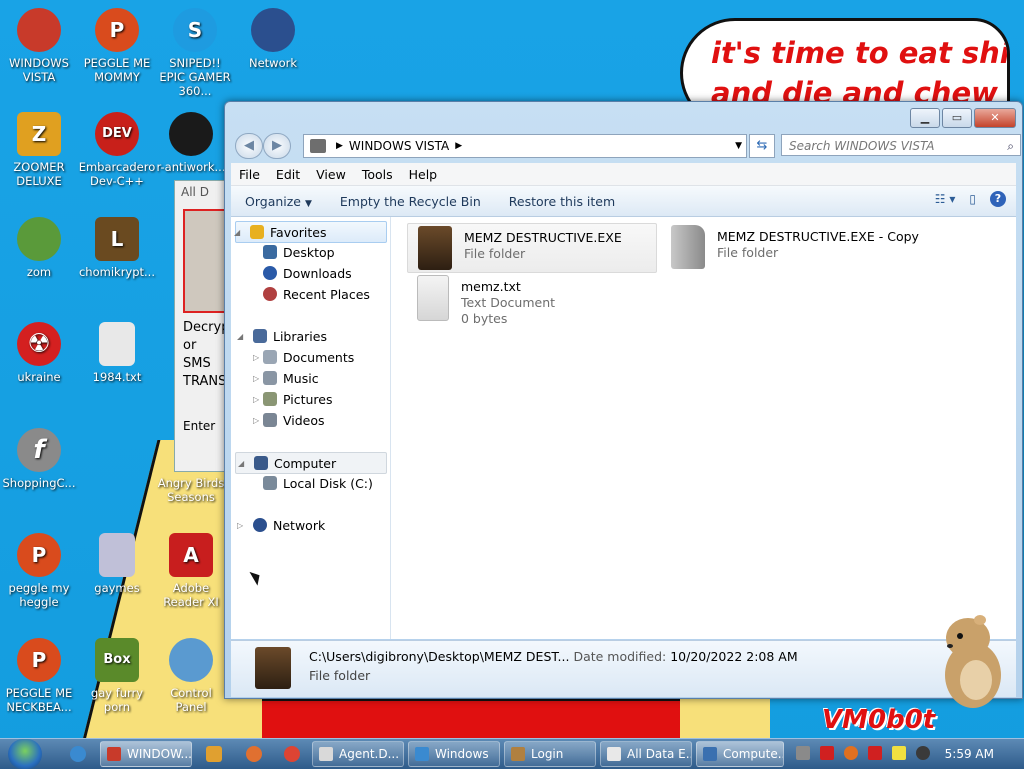  What do you see at coordinates (972, 199) in the screenshot?
I see `preview-pane-icon: ▯` at bounding box center [972, 199].